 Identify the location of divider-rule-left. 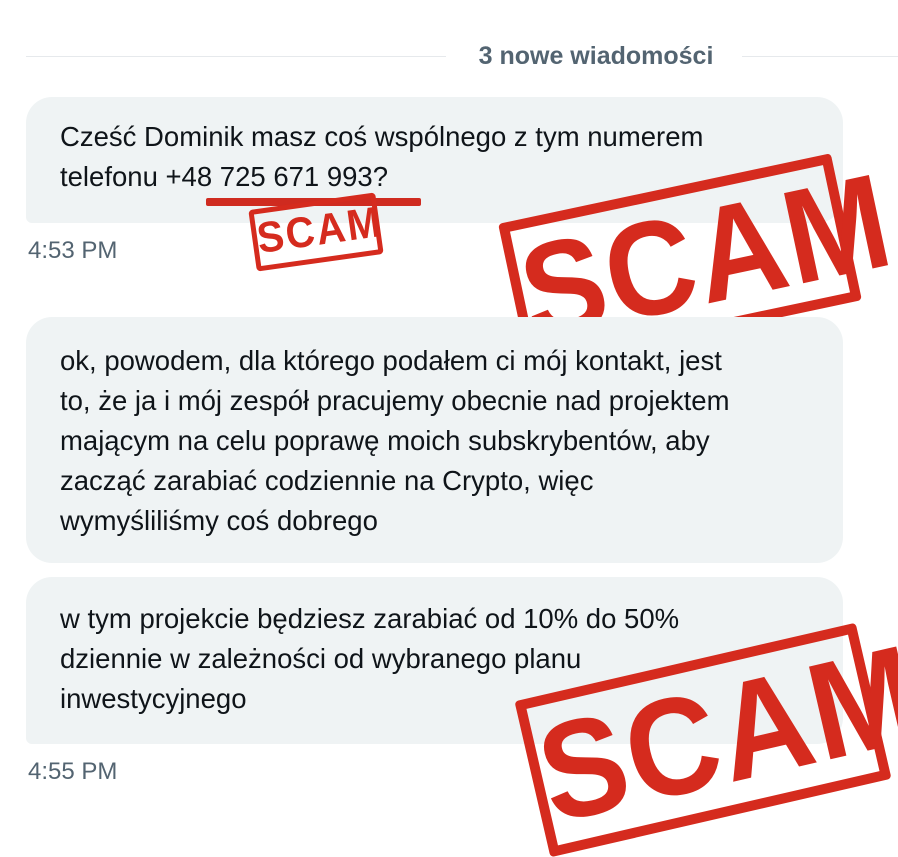
(236, 56).